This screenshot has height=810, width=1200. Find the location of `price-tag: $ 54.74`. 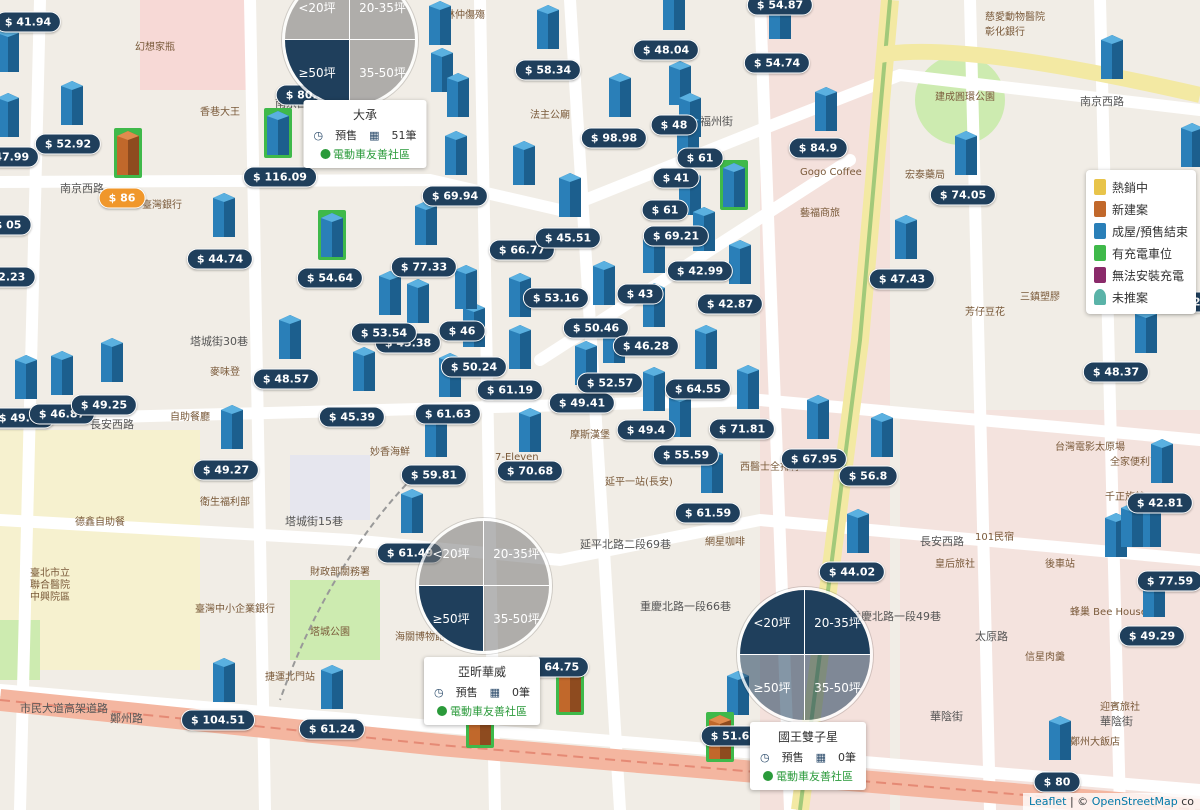

price-tag: $ 54.74 is located at coordinates (777, 63).